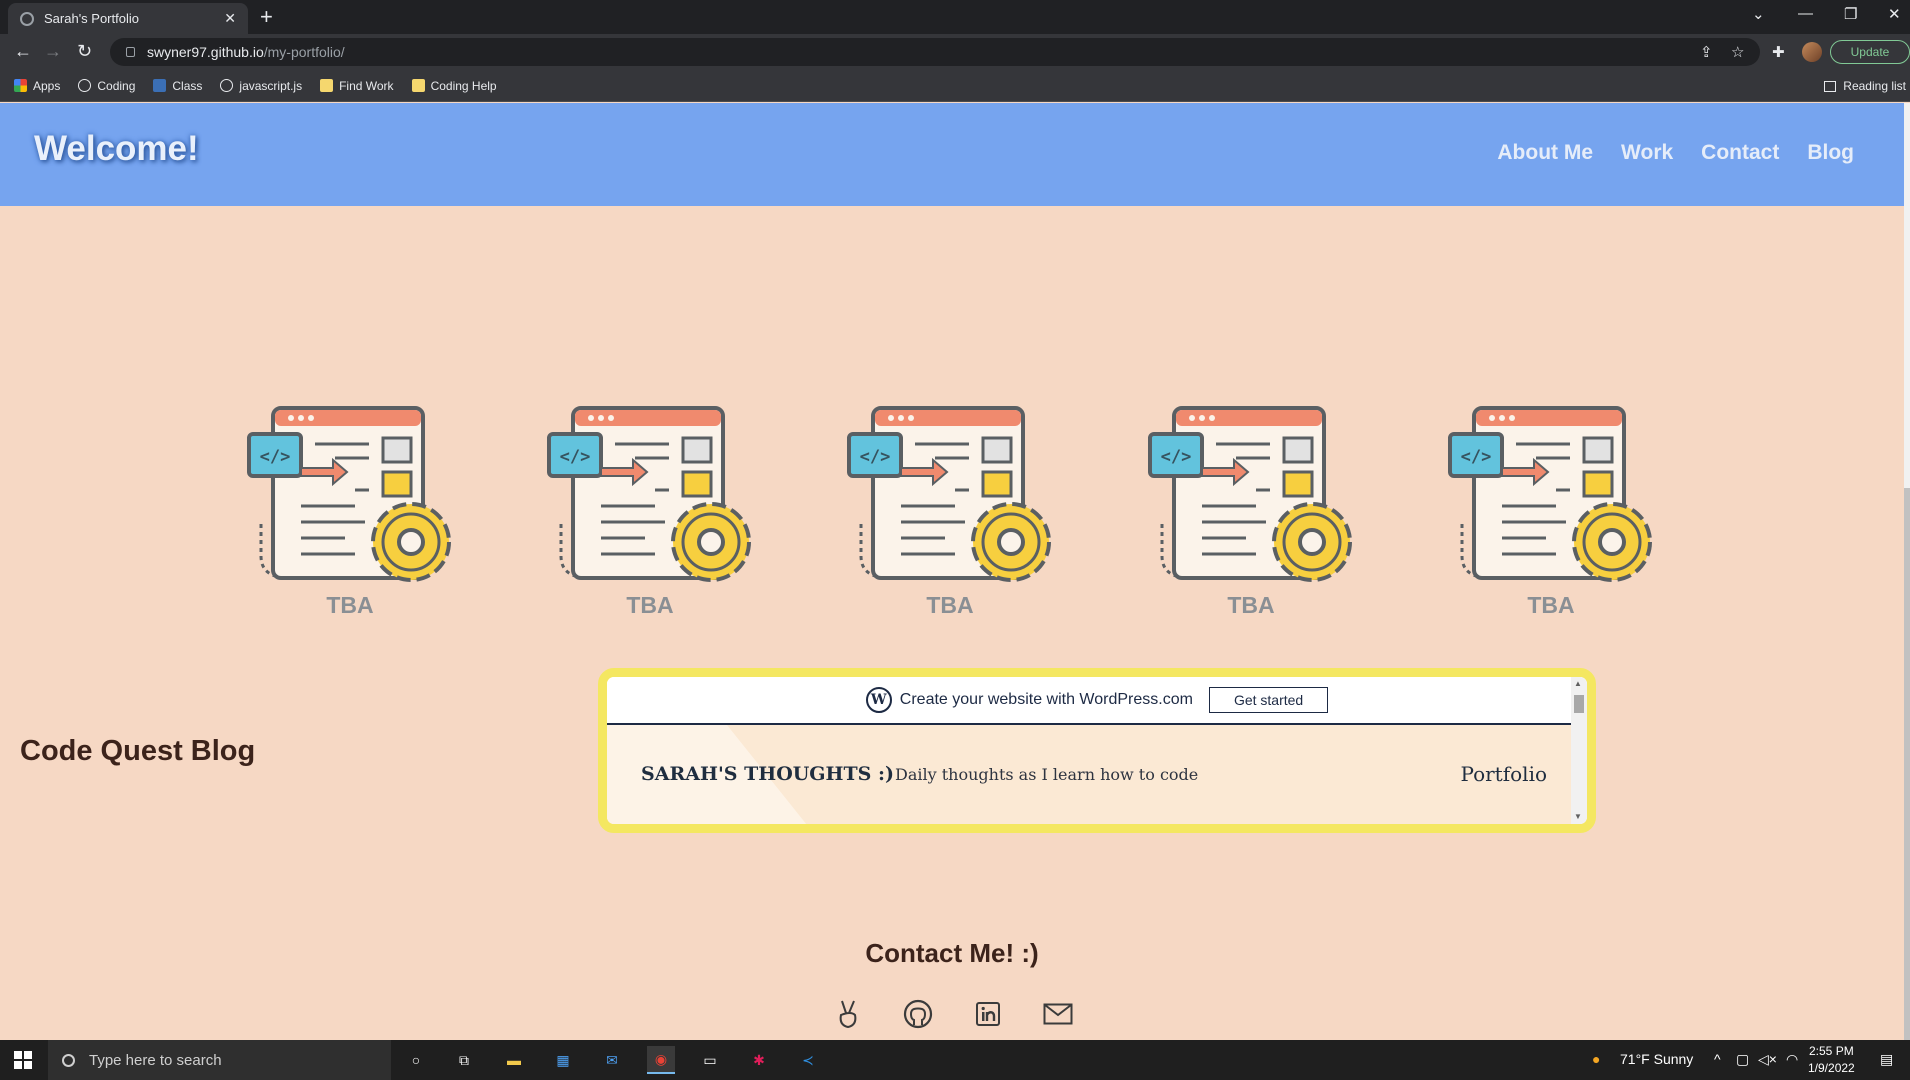 This screenshot has height=1080, width=1910. I want to click on cortana-icon: ○, so click(416, 1060).